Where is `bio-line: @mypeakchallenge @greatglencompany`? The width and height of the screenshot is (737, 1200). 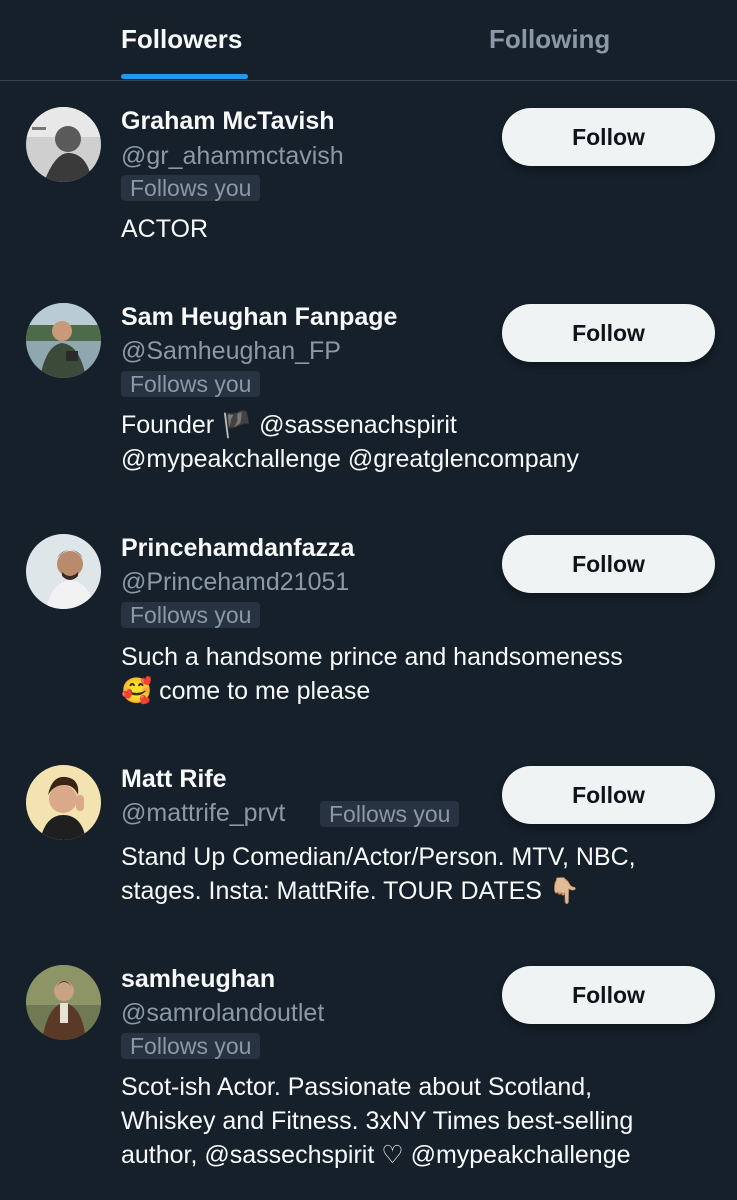
bio-line: @mypeakchallenge @greatglencompany is located at coordinates (350, 459).